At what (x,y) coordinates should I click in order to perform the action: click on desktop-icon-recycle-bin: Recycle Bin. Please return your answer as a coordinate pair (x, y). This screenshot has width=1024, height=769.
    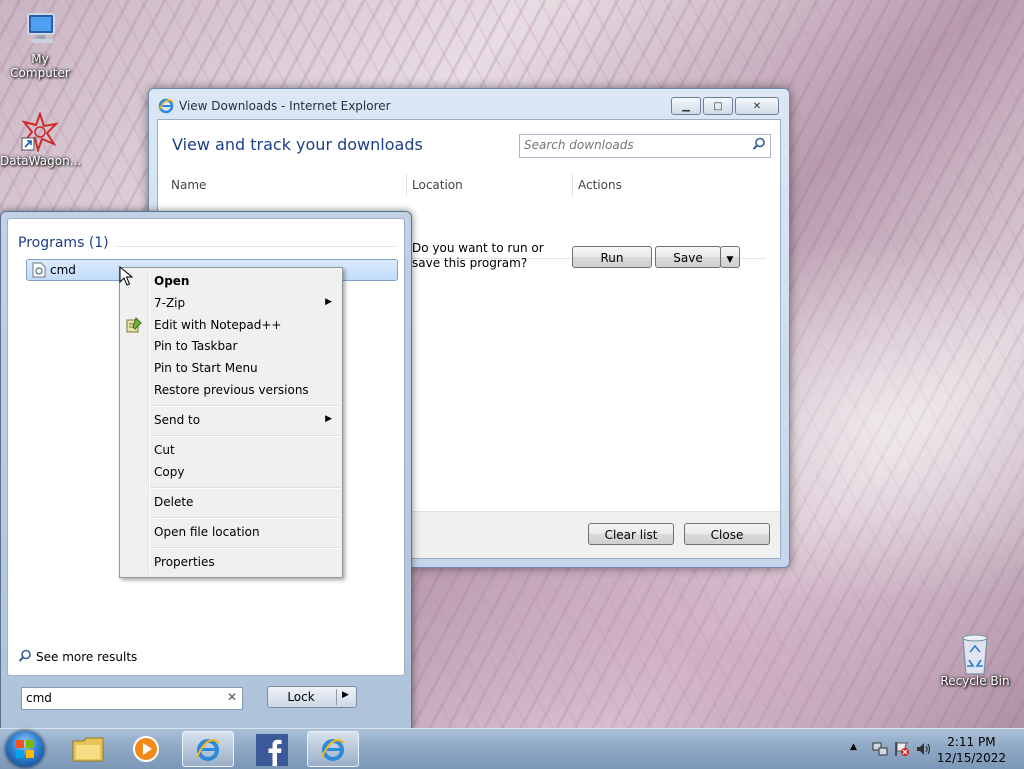
    Looking at the image, I should click on (975, 660).